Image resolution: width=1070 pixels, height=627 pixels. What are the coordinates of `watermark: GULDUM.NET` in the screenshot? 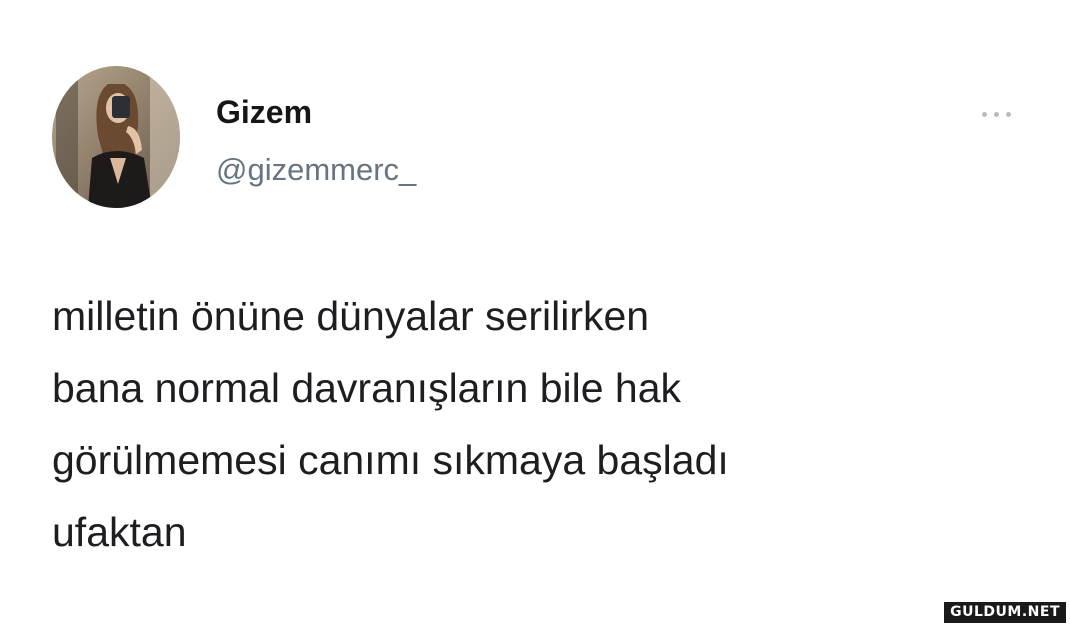 It's located at (1005, 612).